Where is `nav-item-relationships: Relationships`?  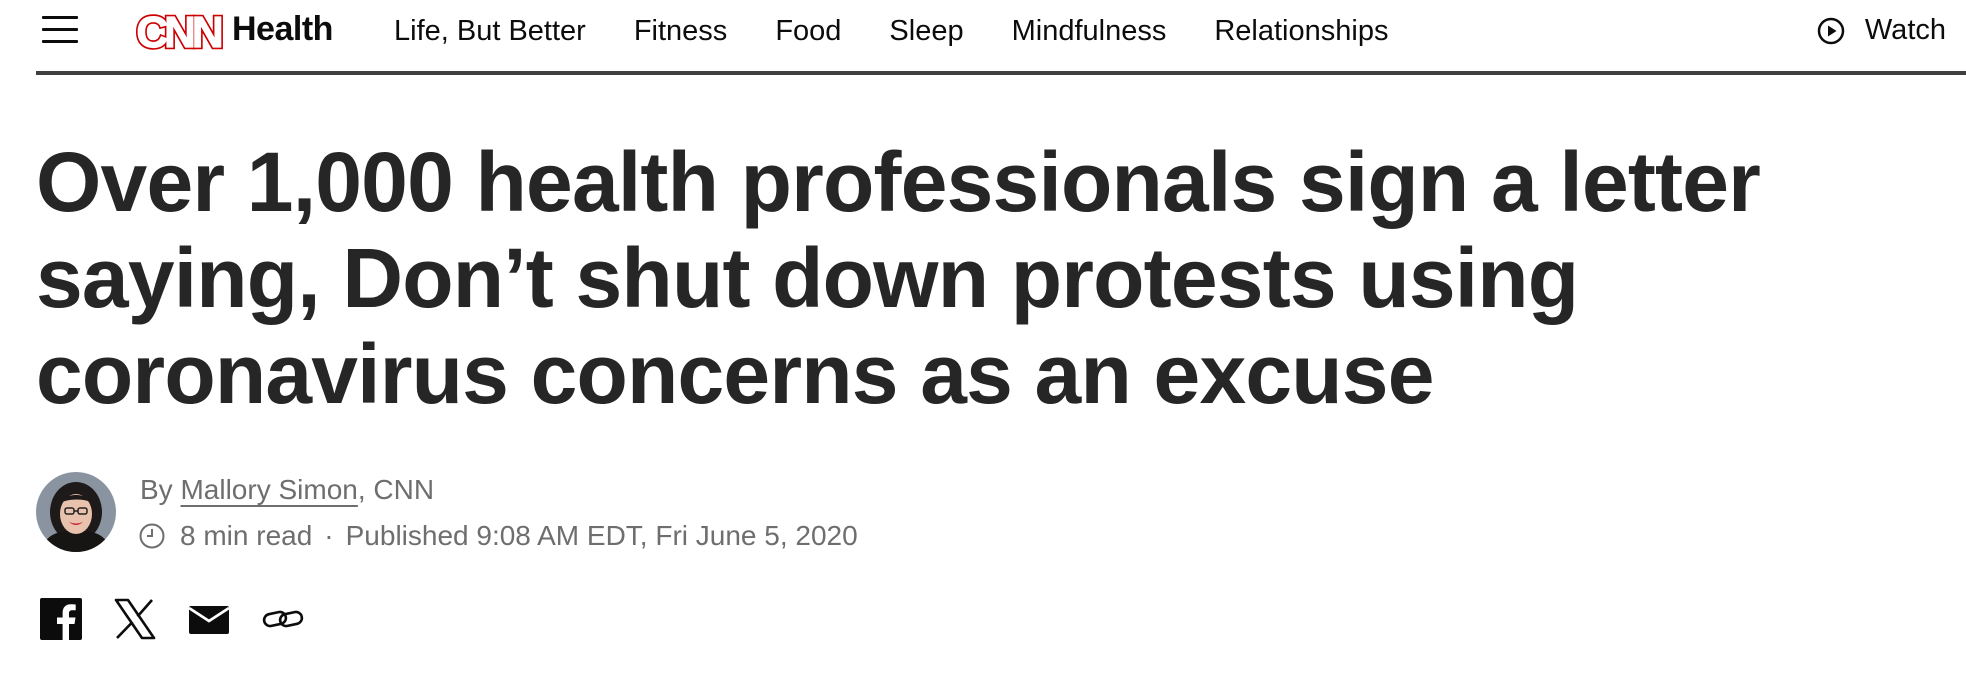
nav-item-relationships: Relationships is located at coordinates (1301, 31).